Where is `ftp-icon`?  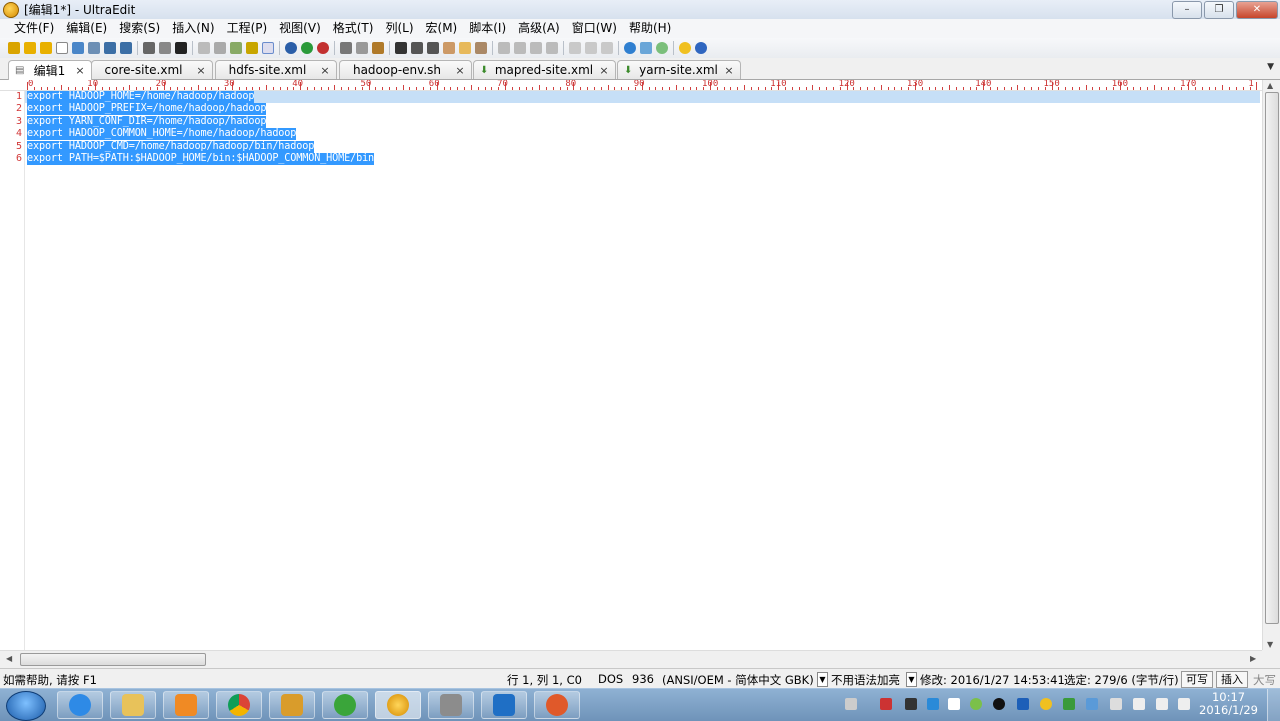
ftp-icon is located at coordinates (291, 48).